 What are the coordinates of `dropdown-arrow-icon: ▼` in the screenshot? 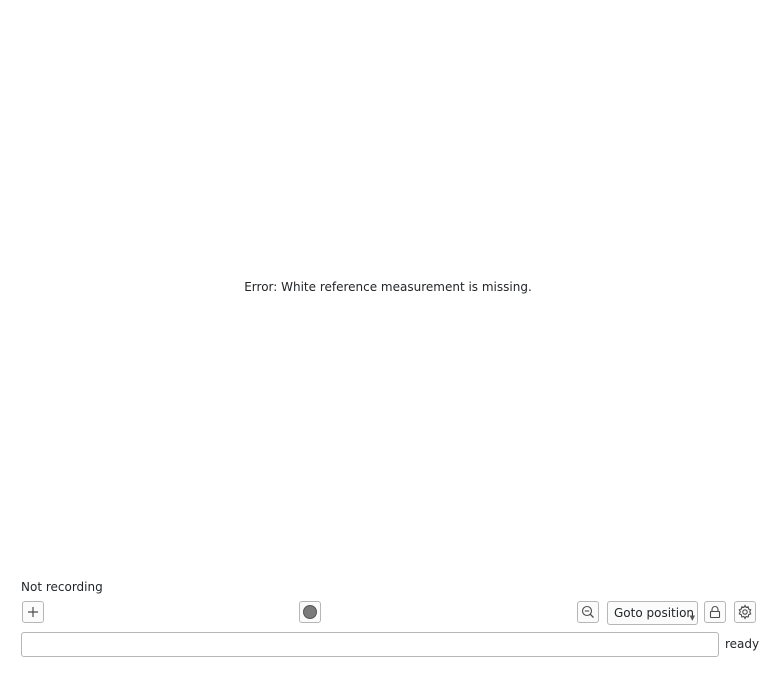 It's located at (692, 618).